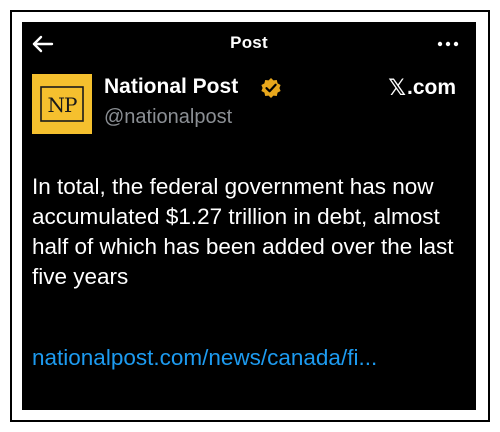 The height and width of the screenshot is (432, 500). Describe the element at coordinates (168, 117) in the screenshot. I see `author-handle: @nationalpost` at that location.